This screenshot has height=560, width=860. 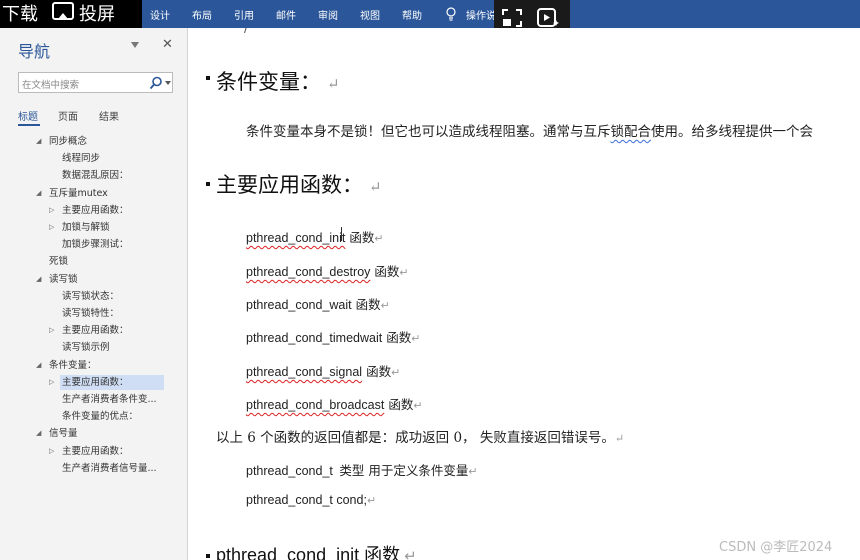 What do you see at coordinates (34, 51) in the screenshot?
I see `nav-title: 导航` at bounding box center [34, 51].